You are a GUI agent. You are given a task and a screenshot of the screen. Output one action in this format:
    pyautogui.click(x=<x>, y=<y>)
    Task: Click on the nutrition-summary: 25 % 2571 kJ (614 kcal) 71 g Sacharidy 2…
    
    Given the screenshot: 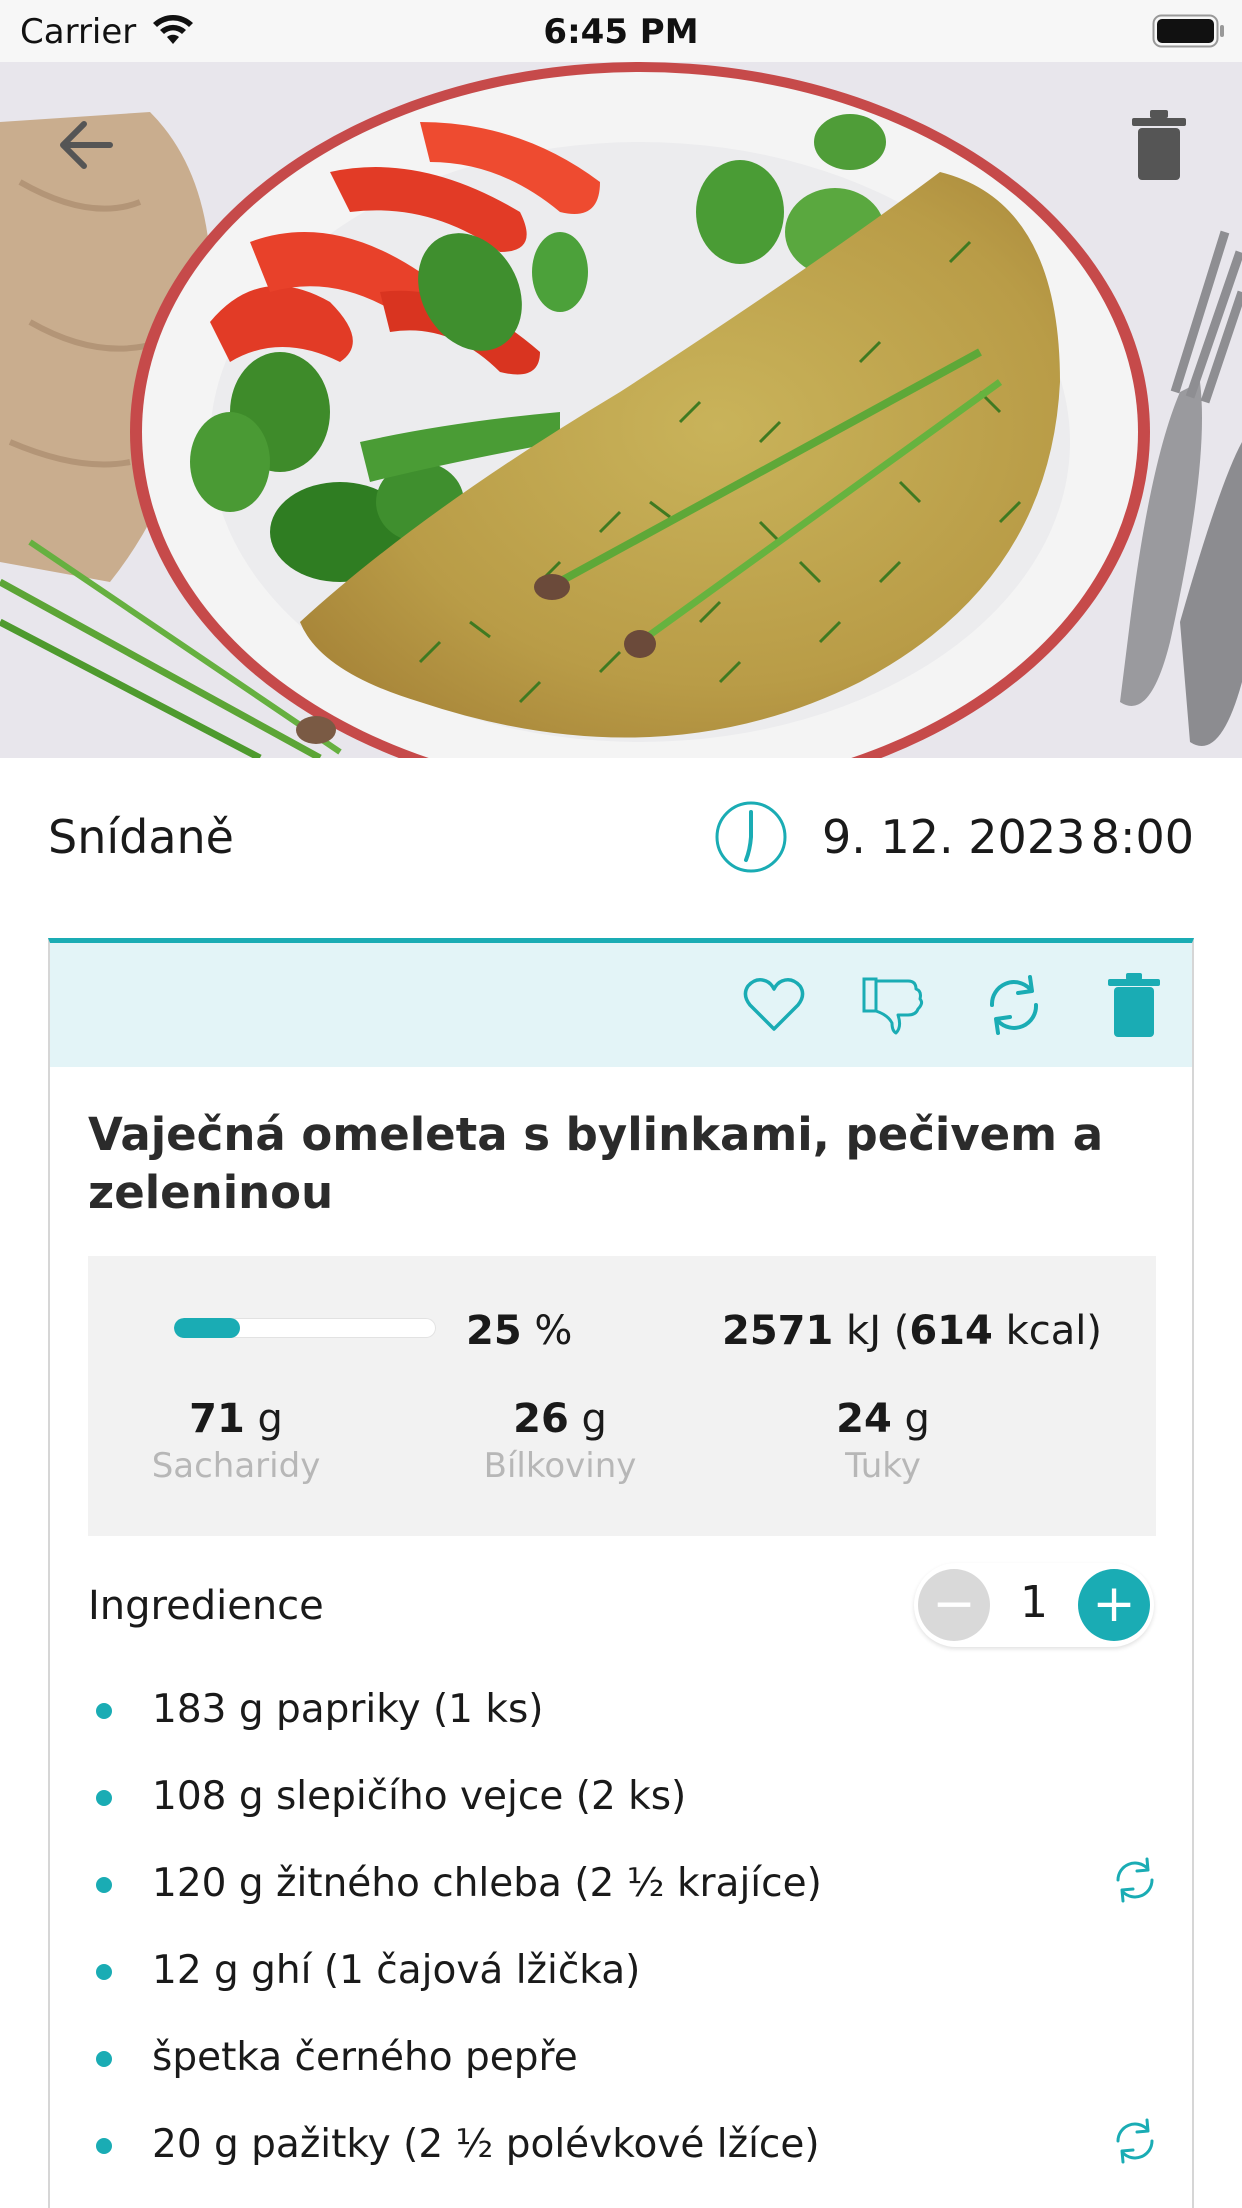 What is the action you would take?
    pyautogui.click(x=622, y=1396)
    